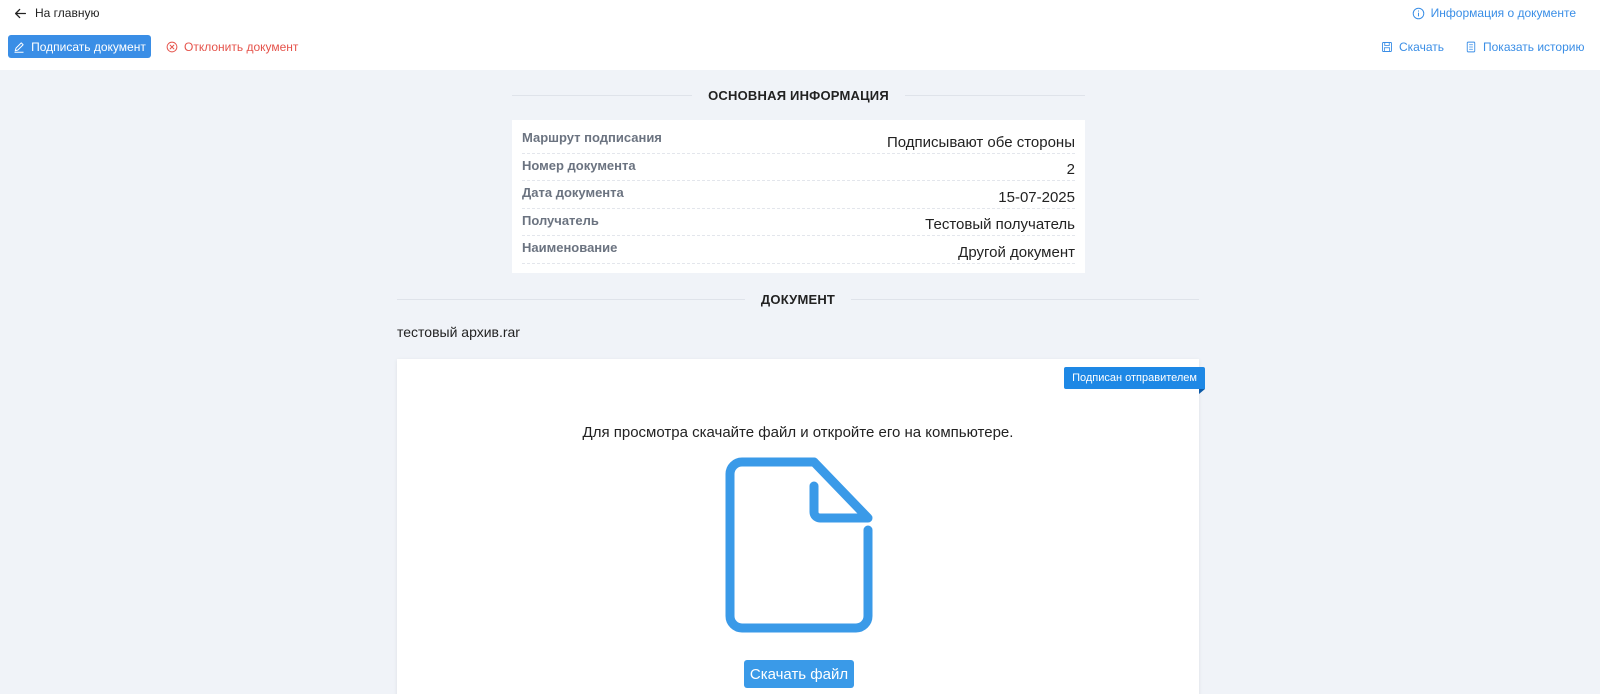 The height and width of the screenshot is (694, 1600). I want to click on info-label: Получатель, so click(560, 220).